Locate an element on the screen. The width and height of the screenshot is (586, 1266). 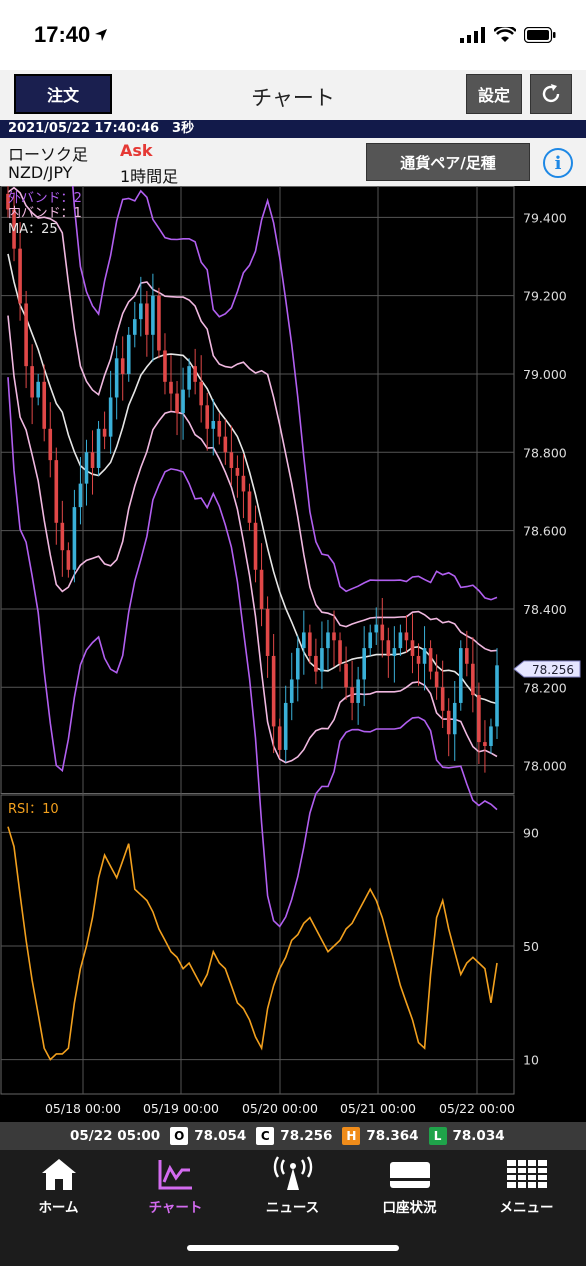
price-side-label: Ask is located at coordinates (136, 150).